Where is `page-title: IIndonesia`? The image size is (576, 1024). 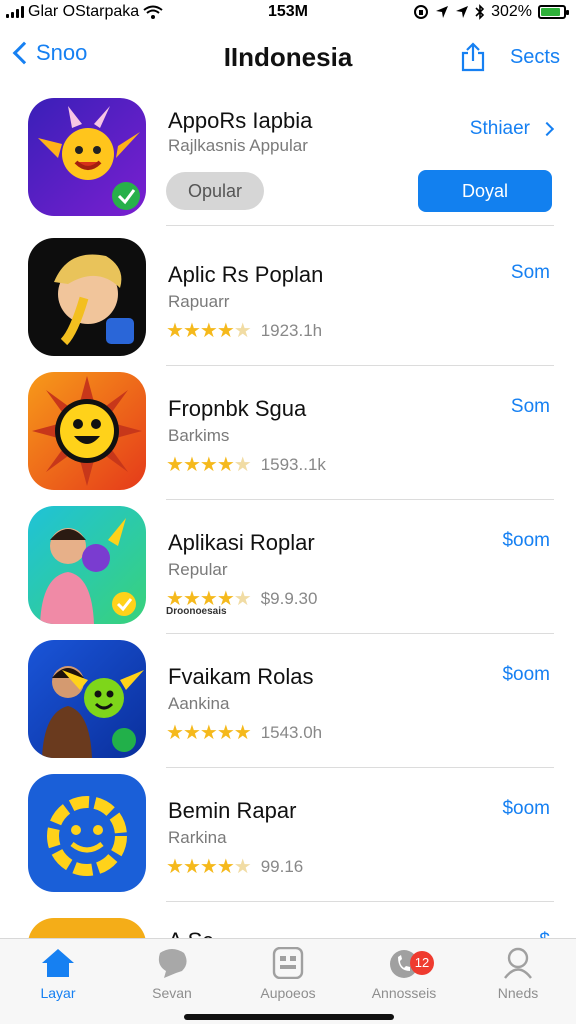
page-title: IIndonesia is located at coordinates (288, 57).